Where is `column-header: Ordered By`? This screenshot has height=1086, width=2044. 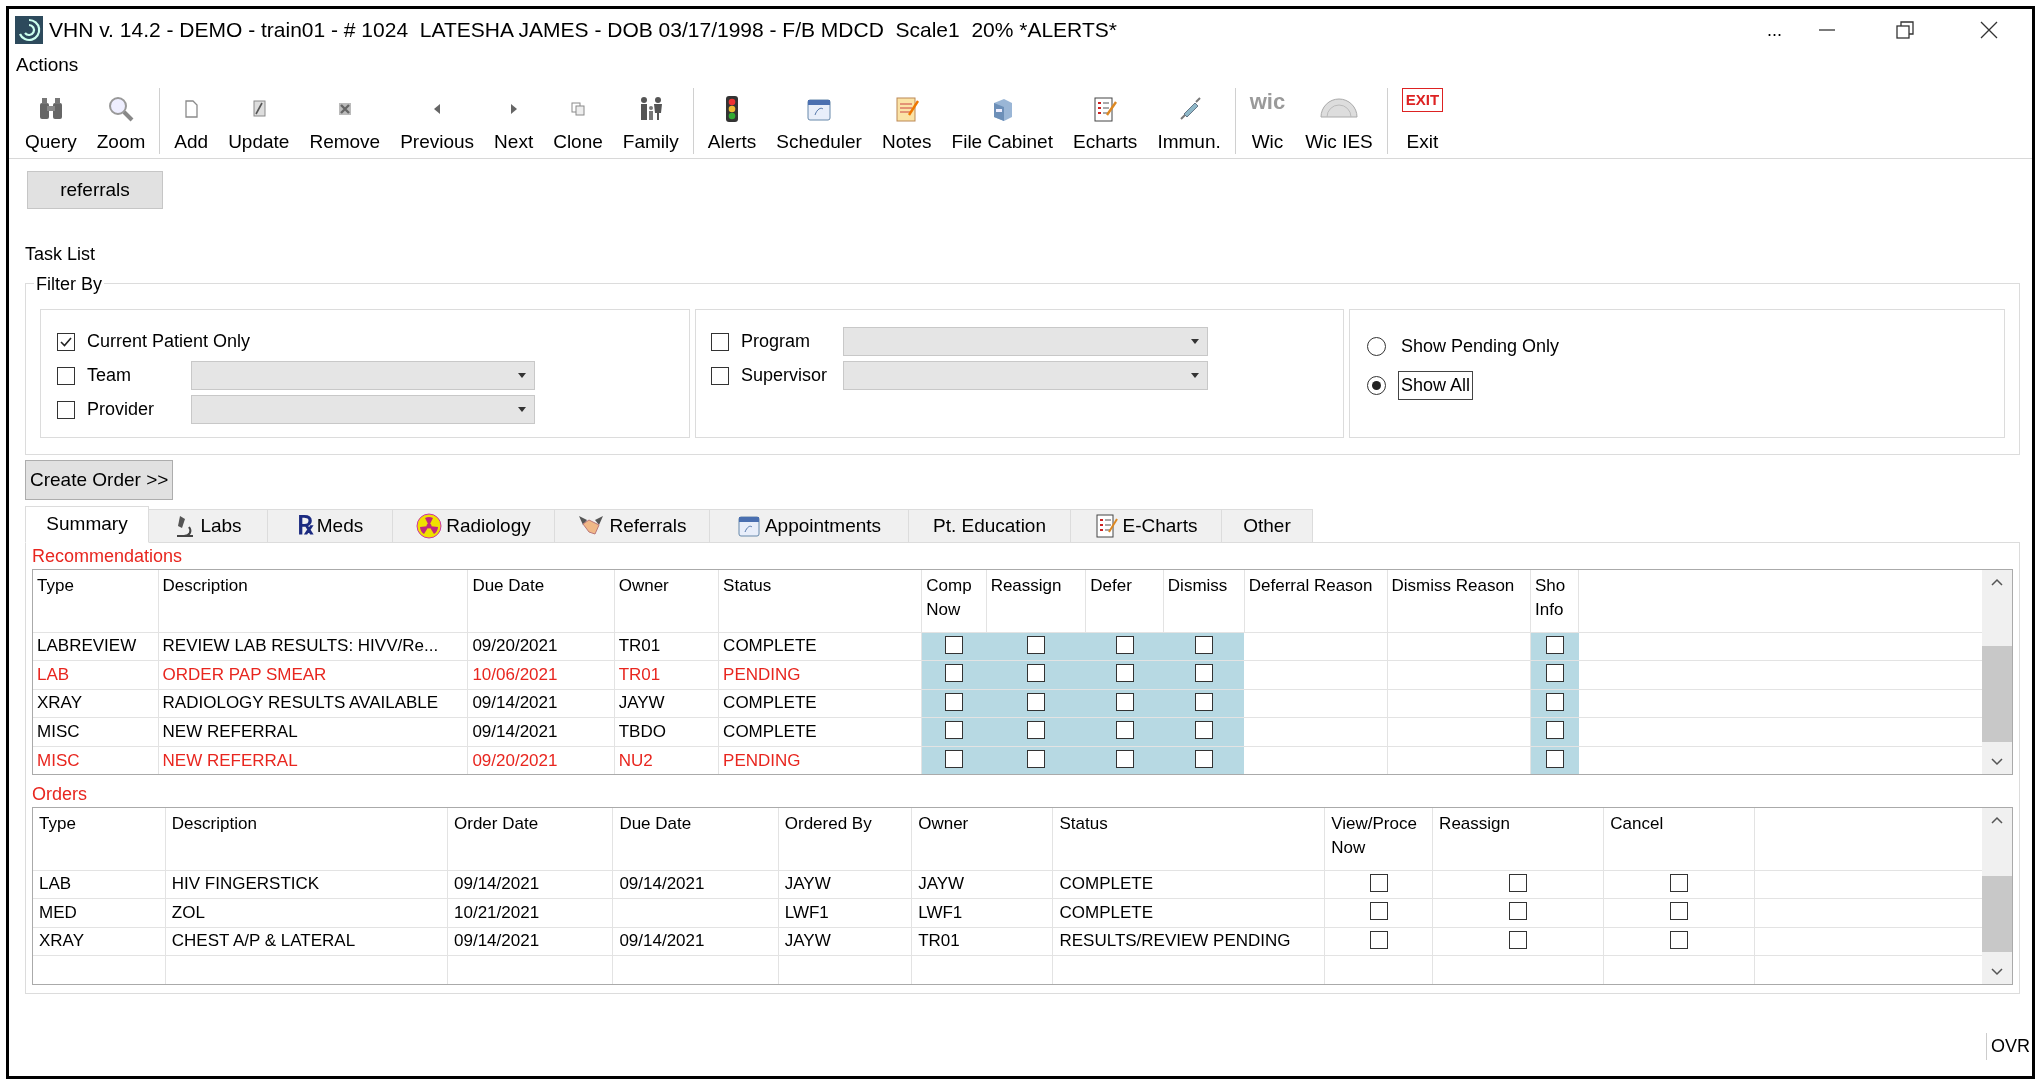
column-header: Ordered By is located at coordinates (845, 839).